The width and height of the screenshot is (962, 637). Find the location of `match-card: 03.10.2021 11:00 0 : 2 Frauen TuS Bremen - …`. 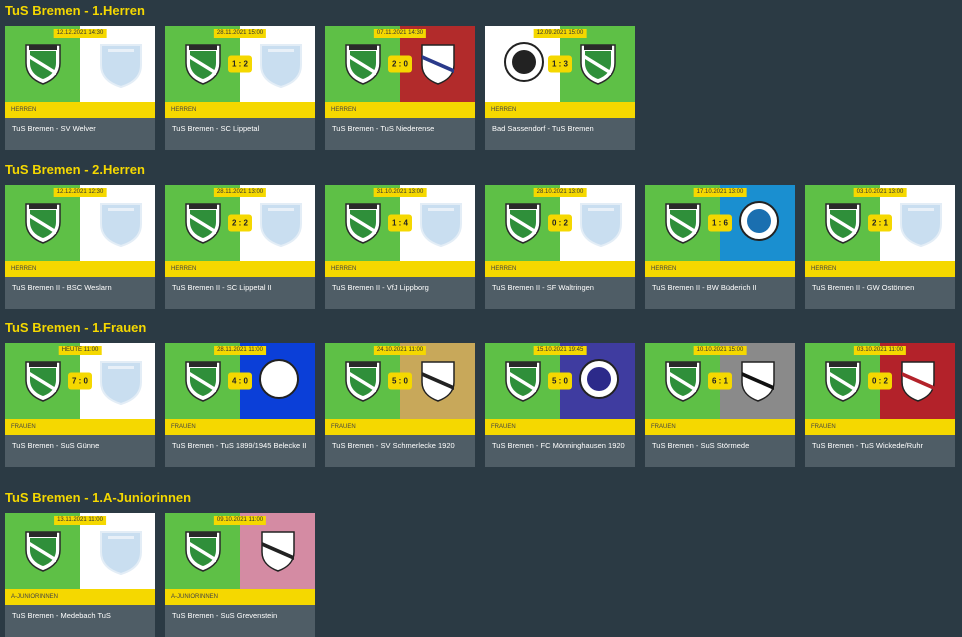

match-card: 03.10.2021 11:00 0 : 2 Frauen TuS Bremen - … is located at coordinates (880, 405).